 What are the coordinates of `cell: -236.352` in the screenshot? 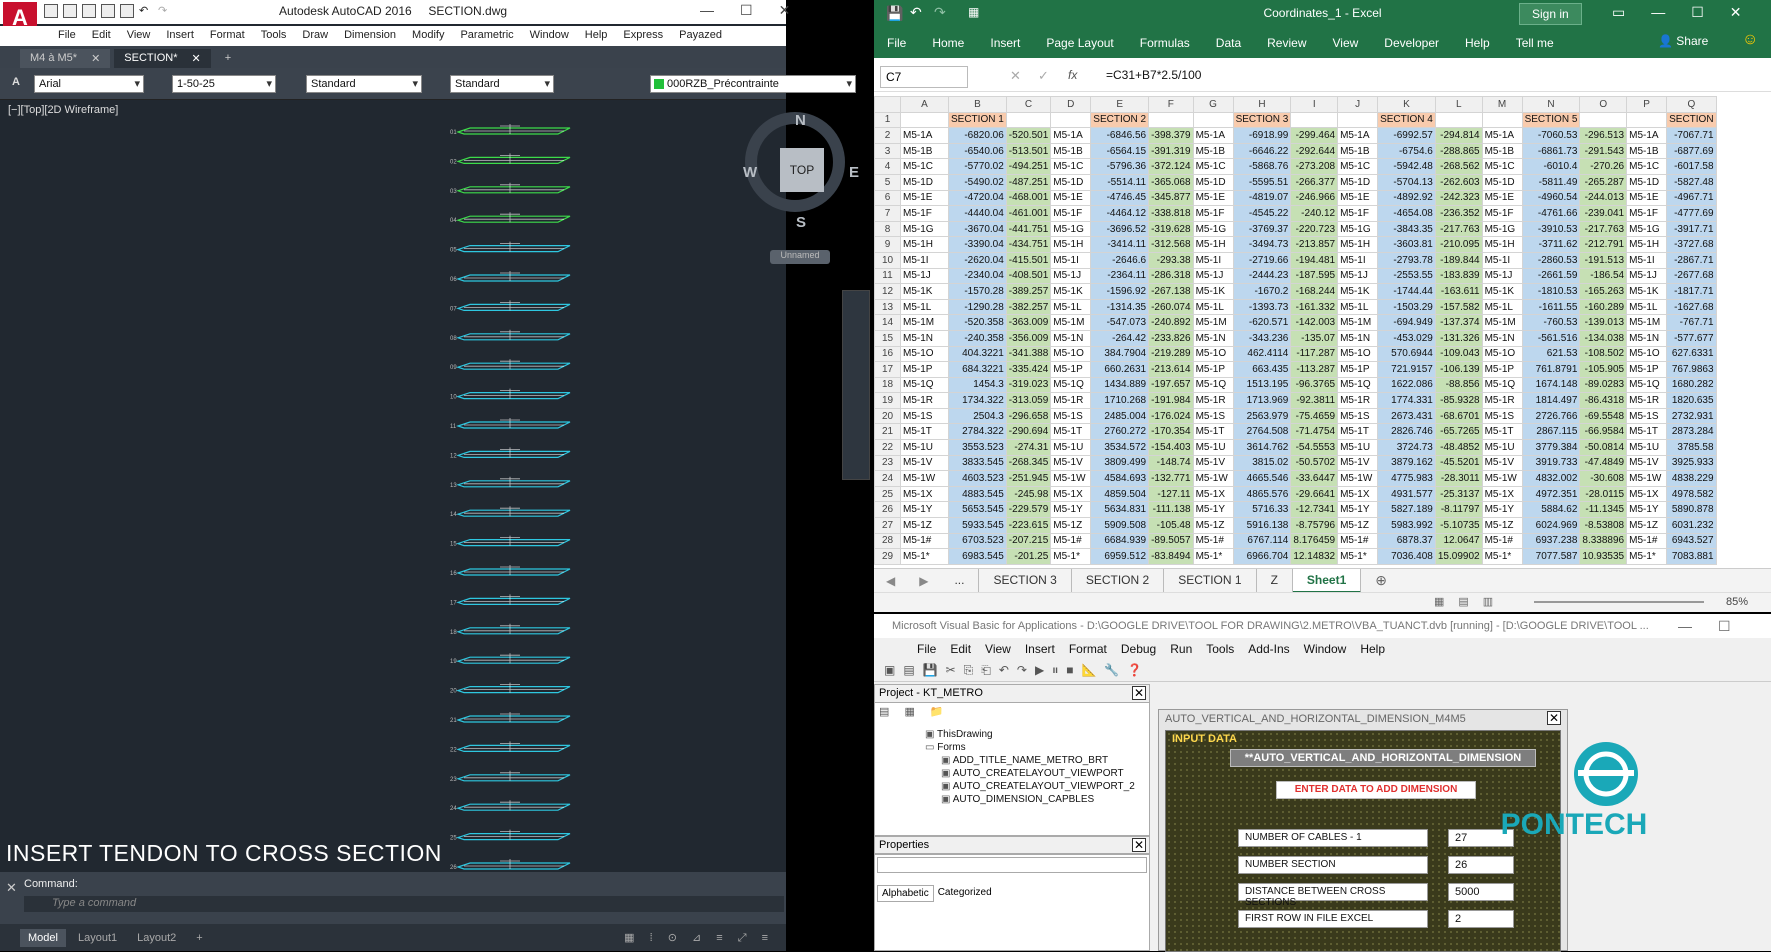 It's located at (1458, 213).